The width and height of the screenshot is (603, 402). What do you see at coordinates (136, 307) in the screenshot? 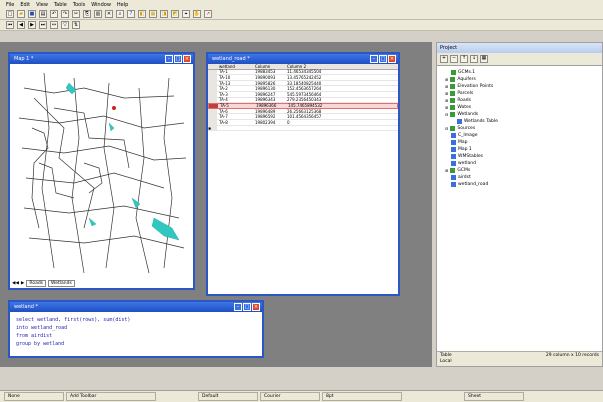
I see `sql-window-titlebar: wetland * – □ ×` at bounding box center [136, 307].